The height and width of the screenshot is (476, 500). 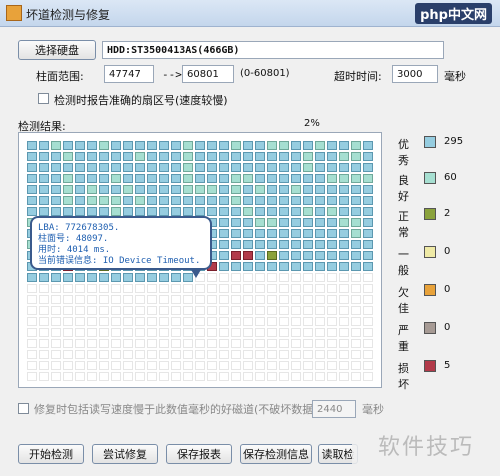 I want to click on repair-slow-checkbox, so click(x=23, y=408).